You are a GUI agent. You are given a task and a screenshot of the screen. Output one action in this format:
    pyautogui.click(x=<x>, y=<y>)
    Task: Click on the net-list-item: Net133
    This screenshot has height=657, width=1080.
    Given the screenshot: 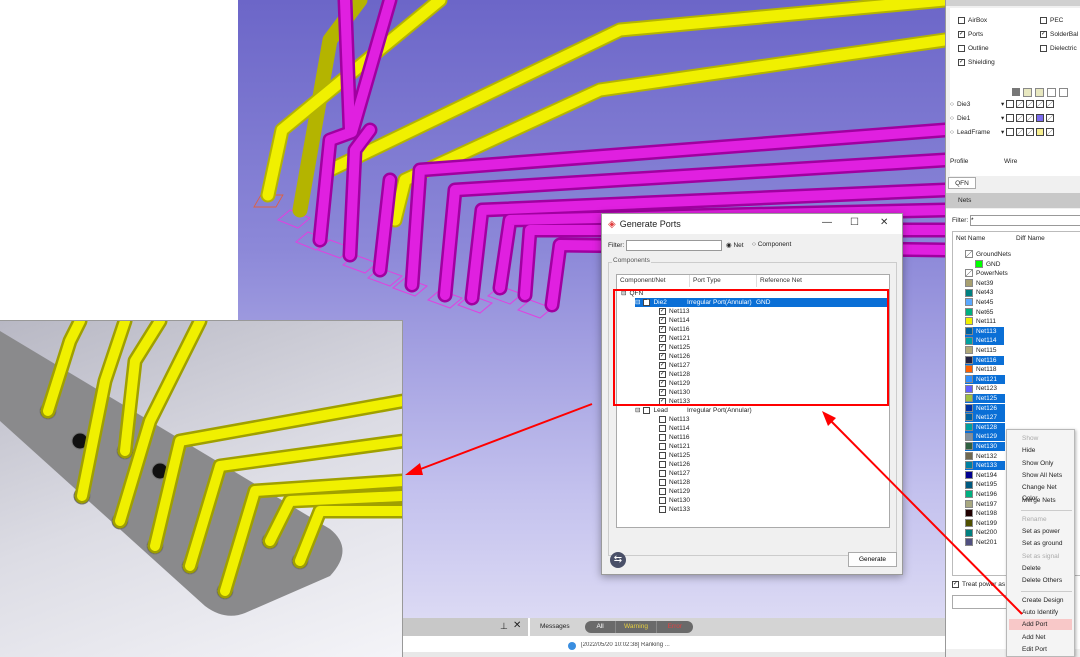 What is the action you would take?
    pyautogui.click(x=985, y=466)
    